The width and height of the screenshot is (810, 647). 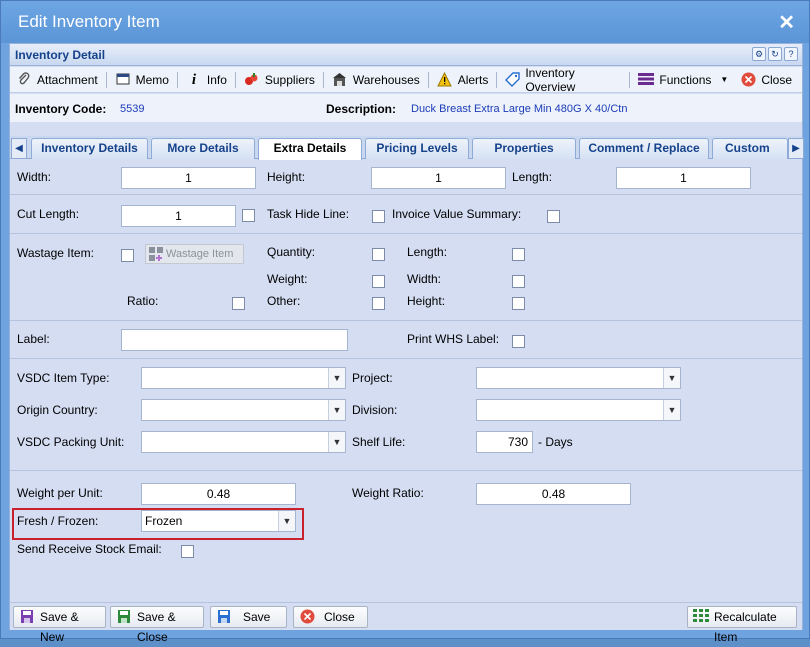 What do you see at coordinates (339, 617) in the screenshot?
I see `close-button-label: Close` at bounding box center [339, 617].